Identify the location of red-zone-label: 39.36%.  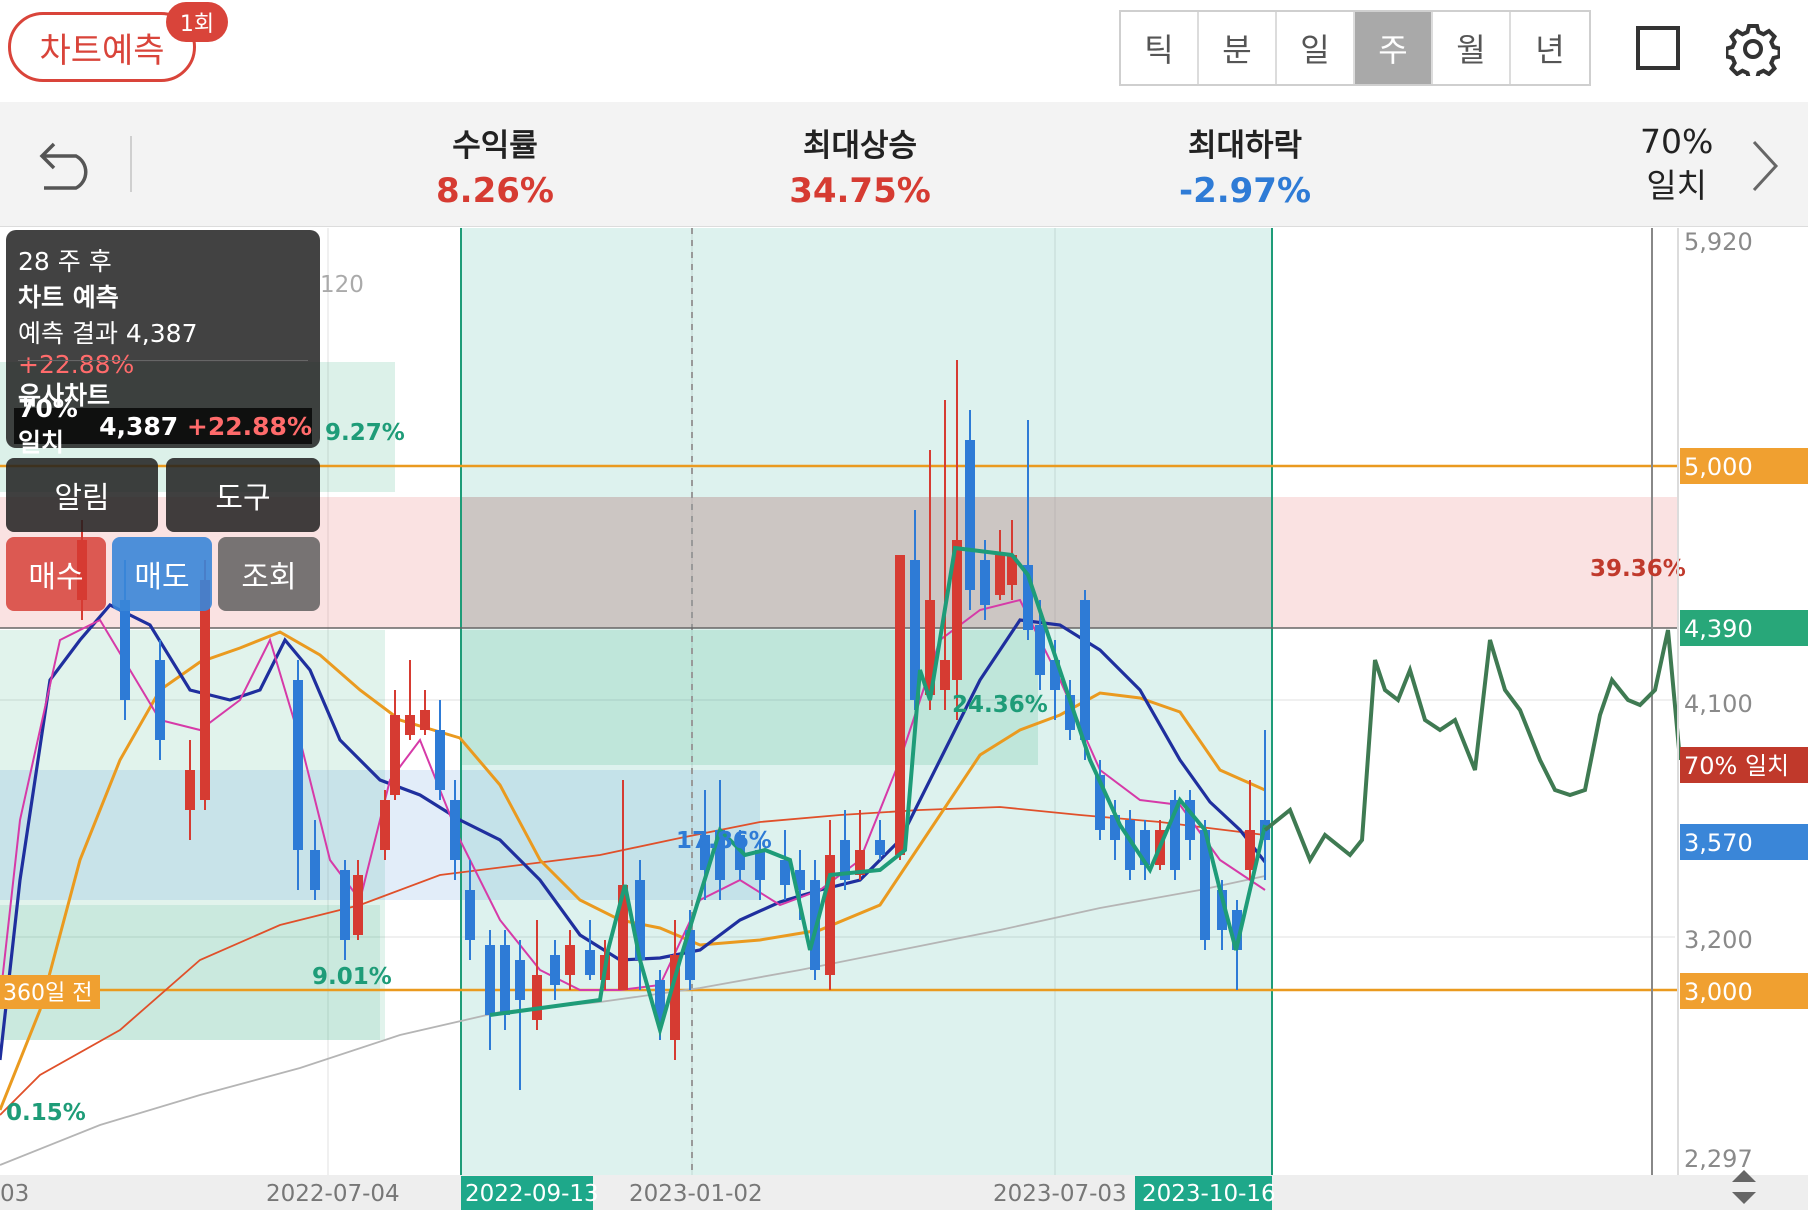
(1638, 569).